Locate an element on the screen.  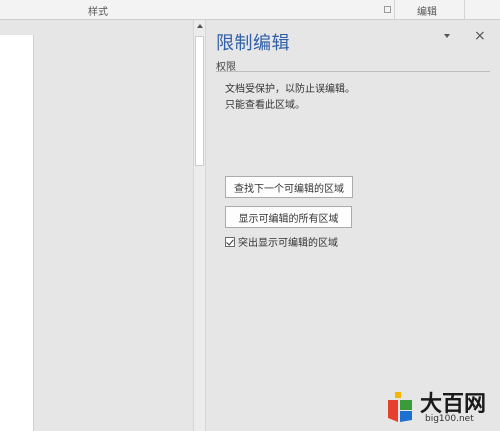
close-icon: × is located at coordinates (480, 36).